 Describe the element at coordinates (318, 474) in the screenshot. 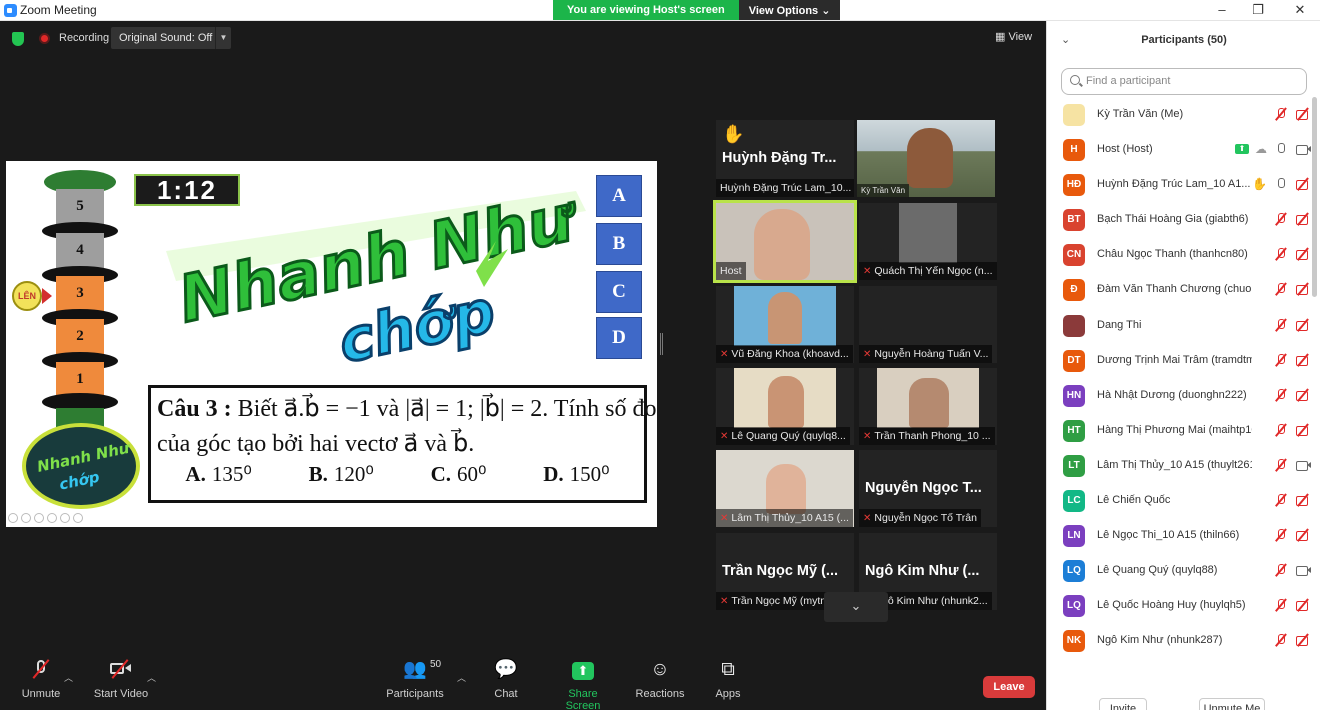

I see `option-key: B.` at that location.